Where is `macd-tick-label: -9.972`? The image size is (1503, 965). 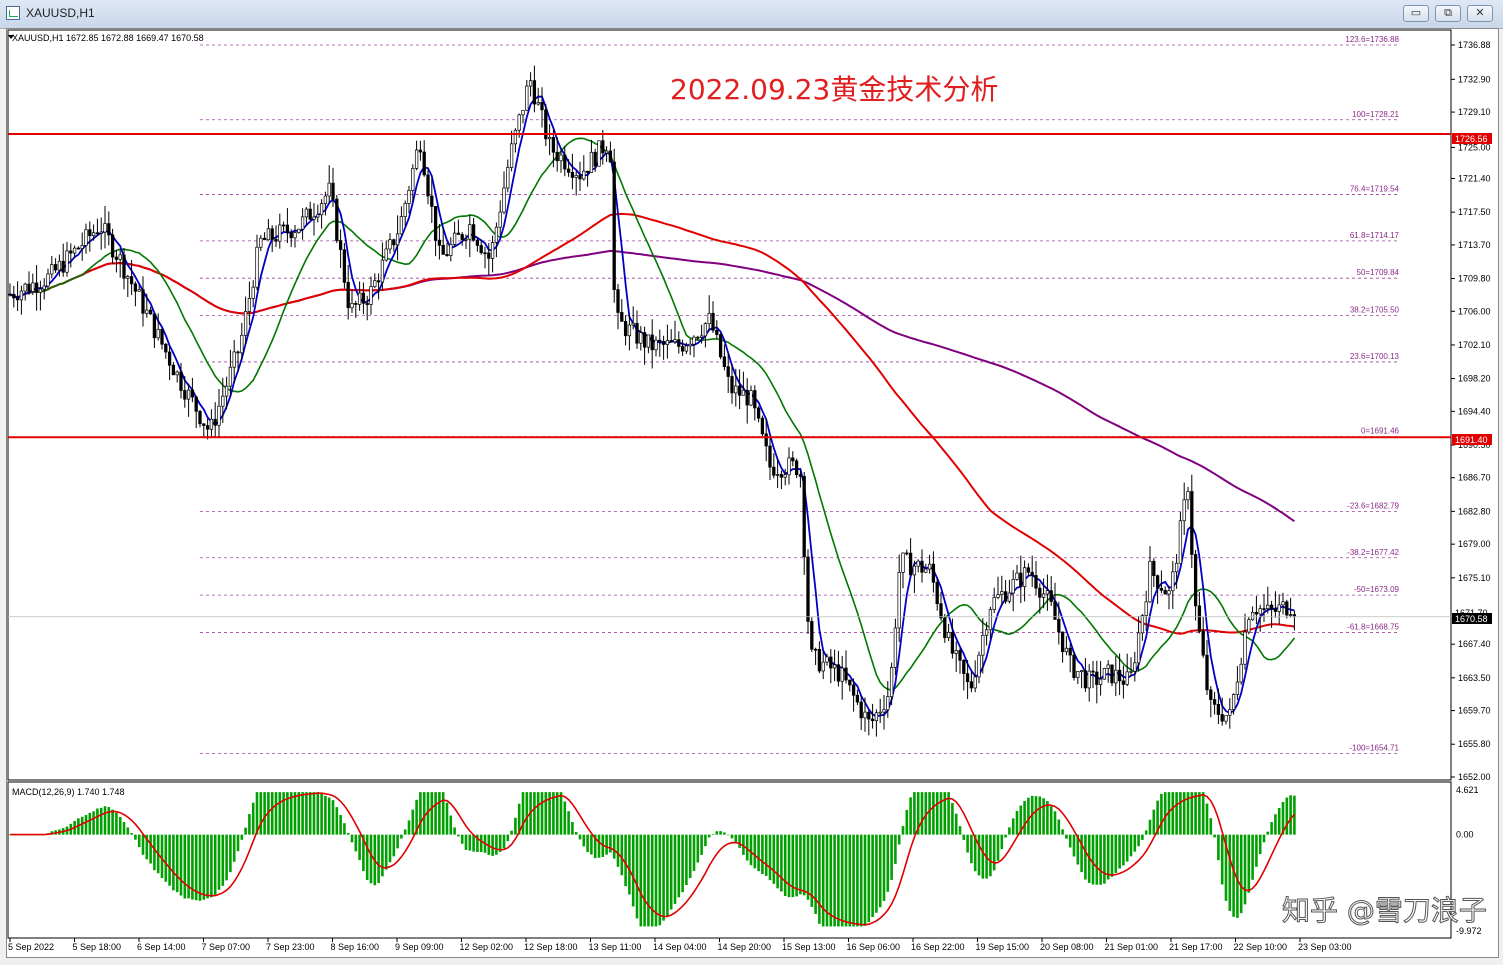 macd-tick-label: -9.972 is located at coordinates (1469, 931).